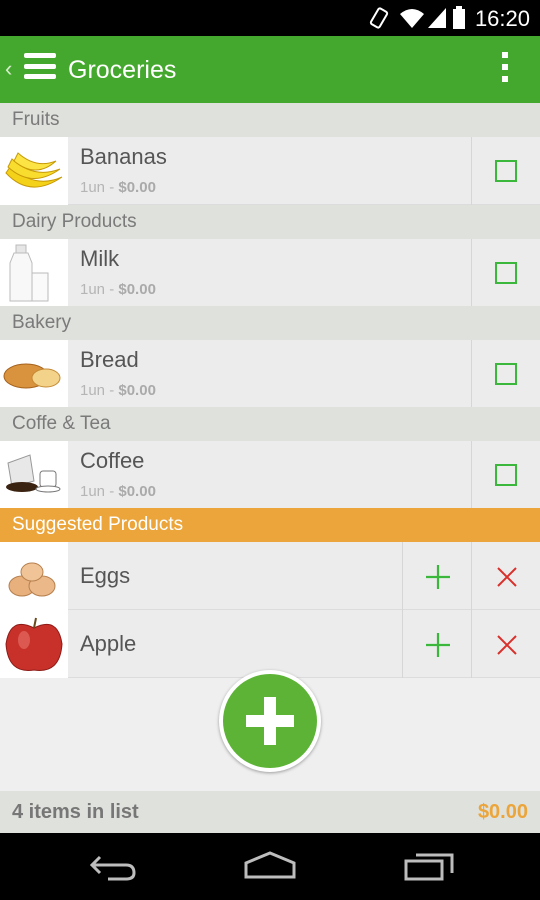 Image resolution: width=540 pixels, height=900 pixels. Describe the element at coordinates (270, 644) in the screenshot. I see `suggested-item: Apple` at that location.